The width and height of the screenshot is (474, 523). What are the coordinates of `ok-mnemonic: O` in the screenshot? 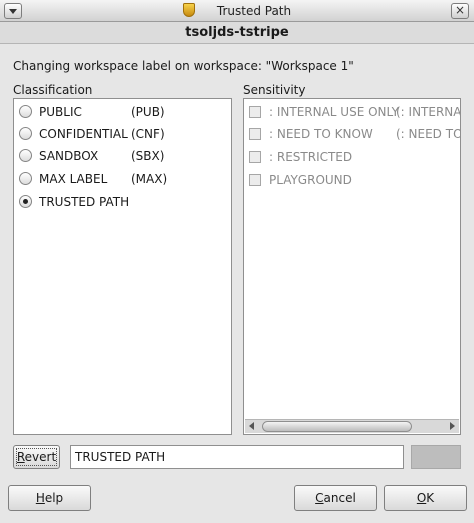 It's located at (421, 498).